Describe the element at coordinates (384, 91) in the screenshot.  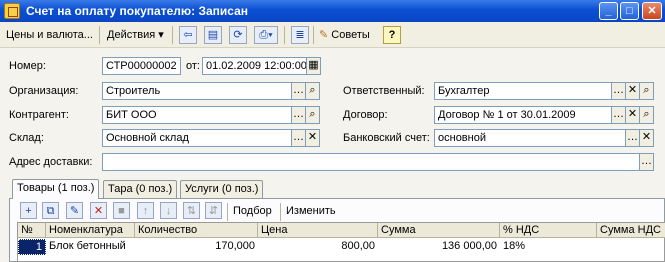
I see `responsible-label: Ответственный:` at that location.